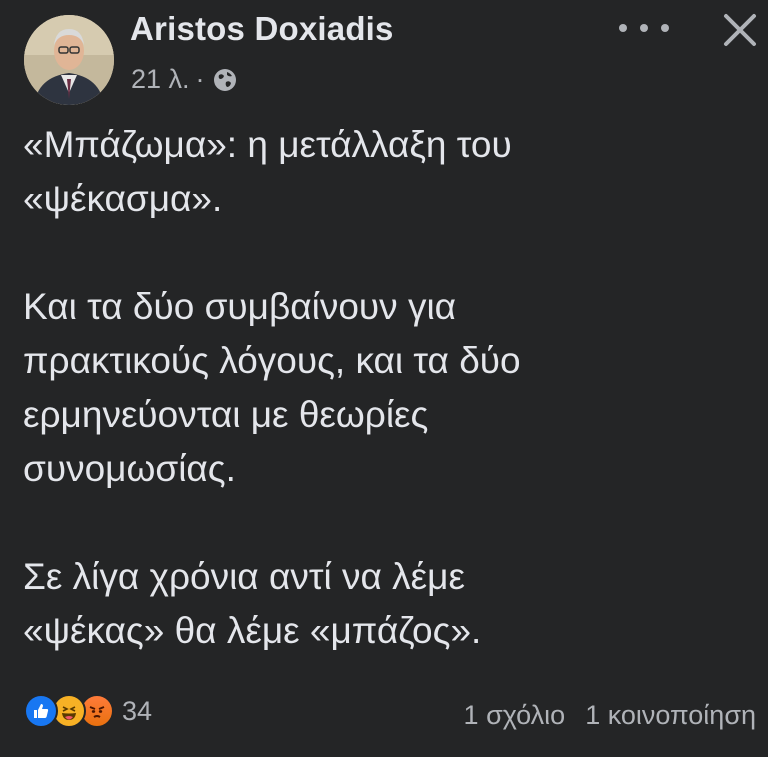 This screenshot has height=757, width=768. What do you see at coordinates (240, 306) in the screenshot?
I see `post-line: Και τα δύο συμβαίνουν για` at bounding box center [240, 306].